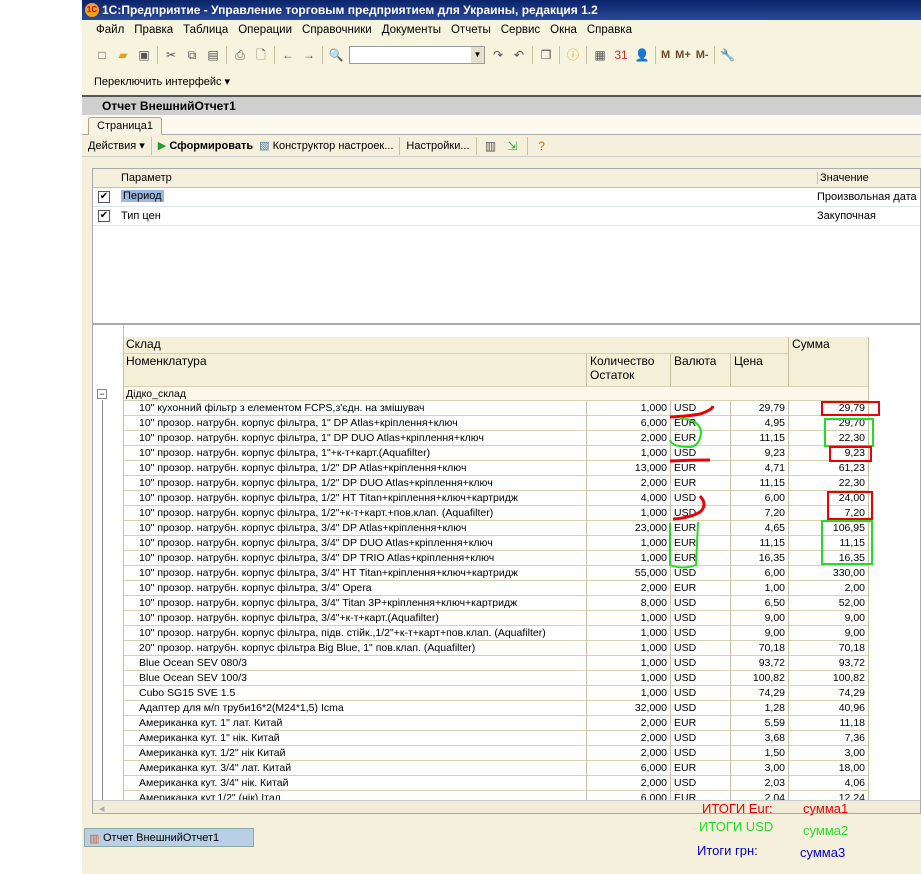 This screenshot has height=874, width=921. Describe the element at coordinates (737, 808) in the screenshot. I see `eur-totals-label: ИТОГИ Eur:` at that location.